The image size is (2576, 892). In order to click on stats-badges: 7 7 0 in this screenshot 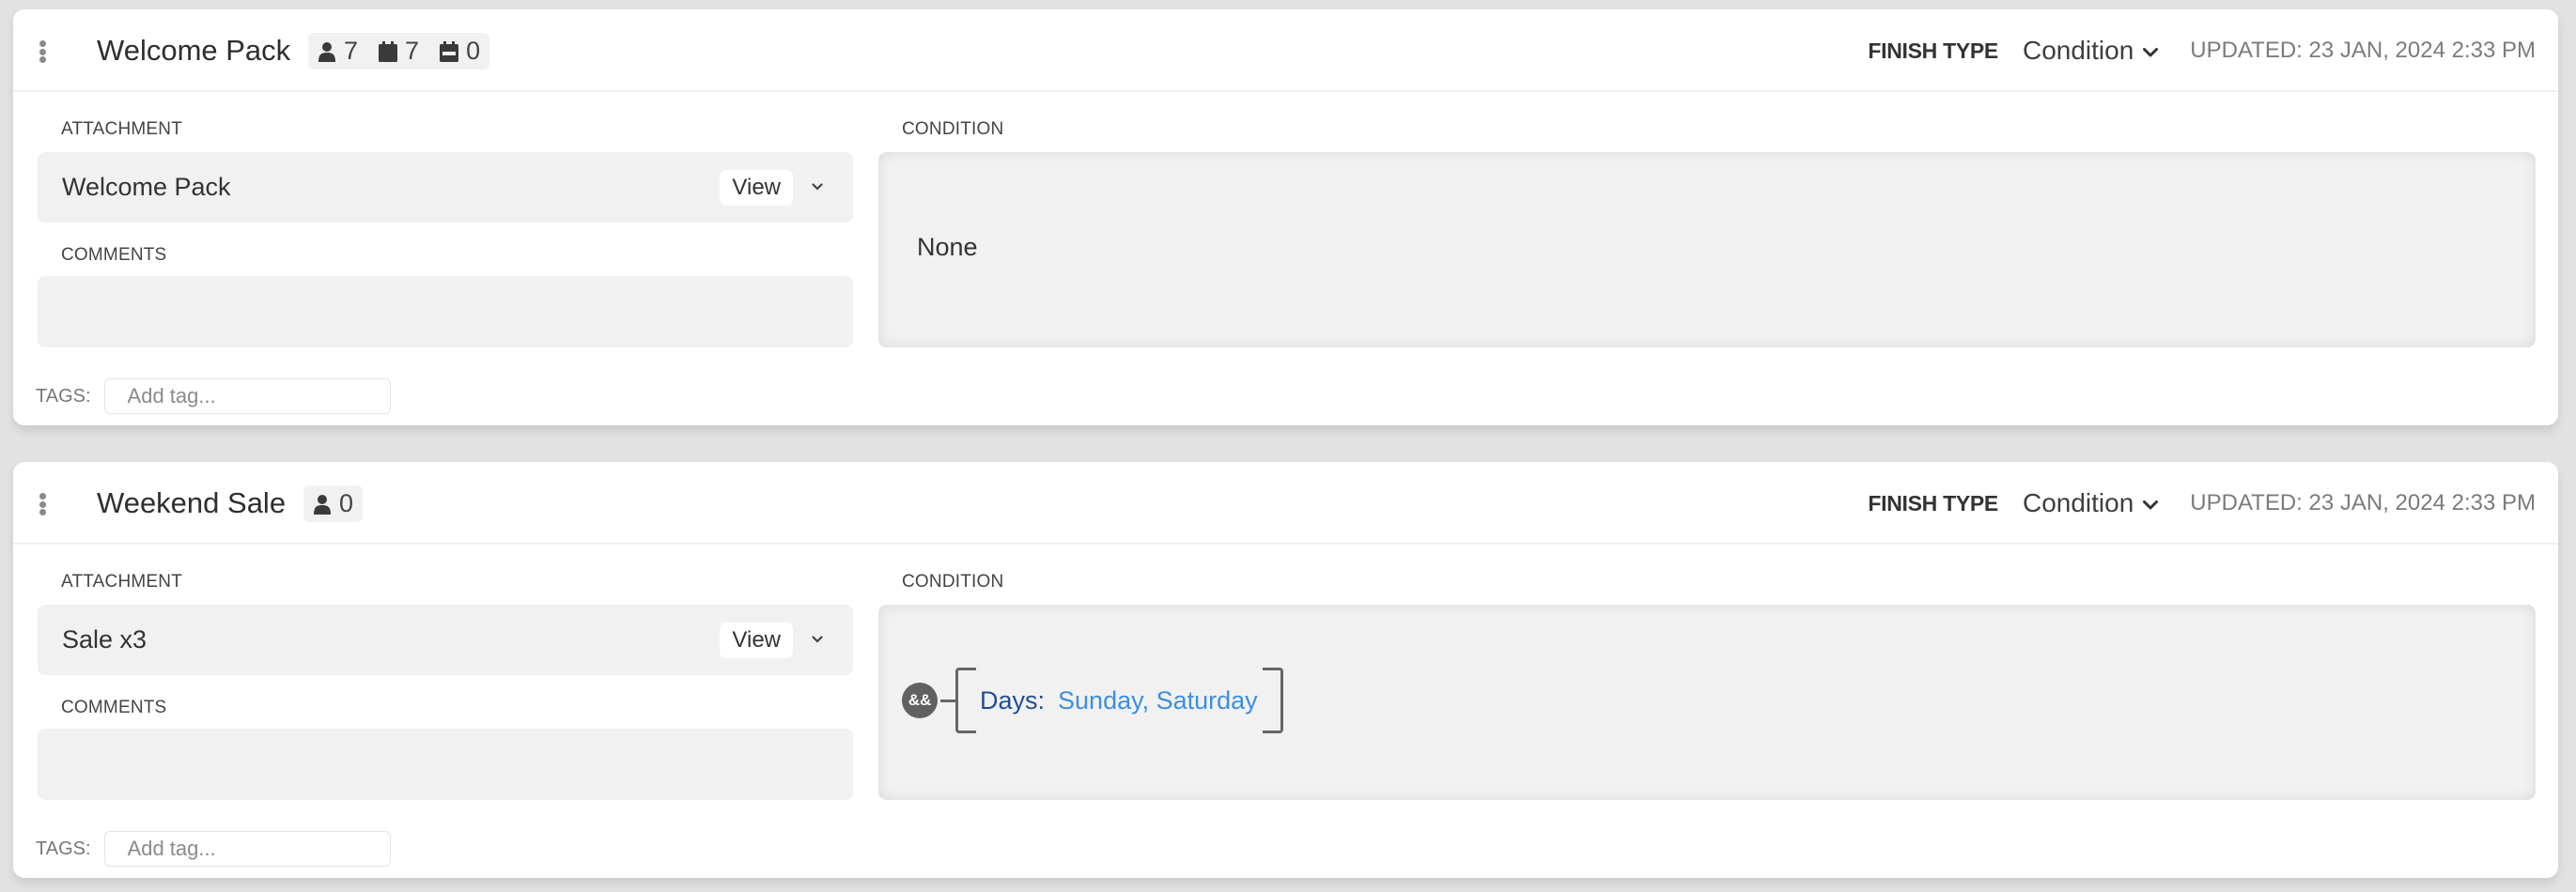, I will do `click(399, 51)`.